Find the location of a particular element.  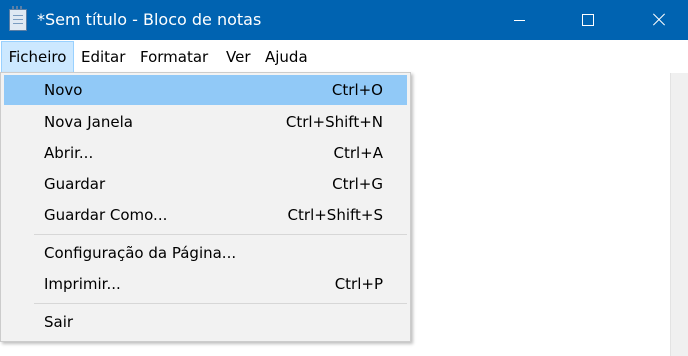

menu-item-guardar: Guardar Ctrl+G is located at coordinates (205, 184).